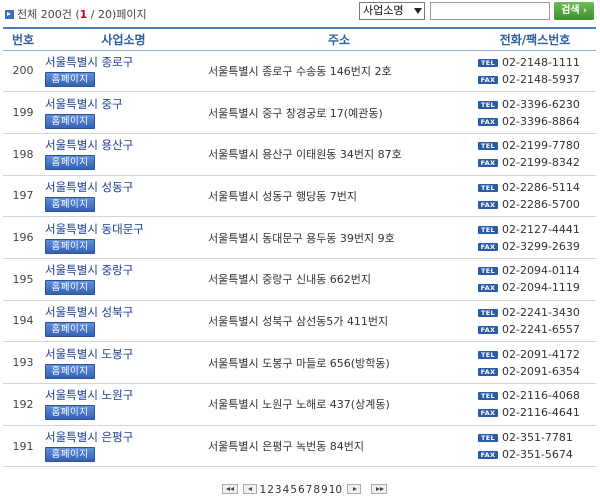 This screenshot has width=600, height=503. I want to click on office-name-link: 서울특별시 용산구, so click(124, 145).